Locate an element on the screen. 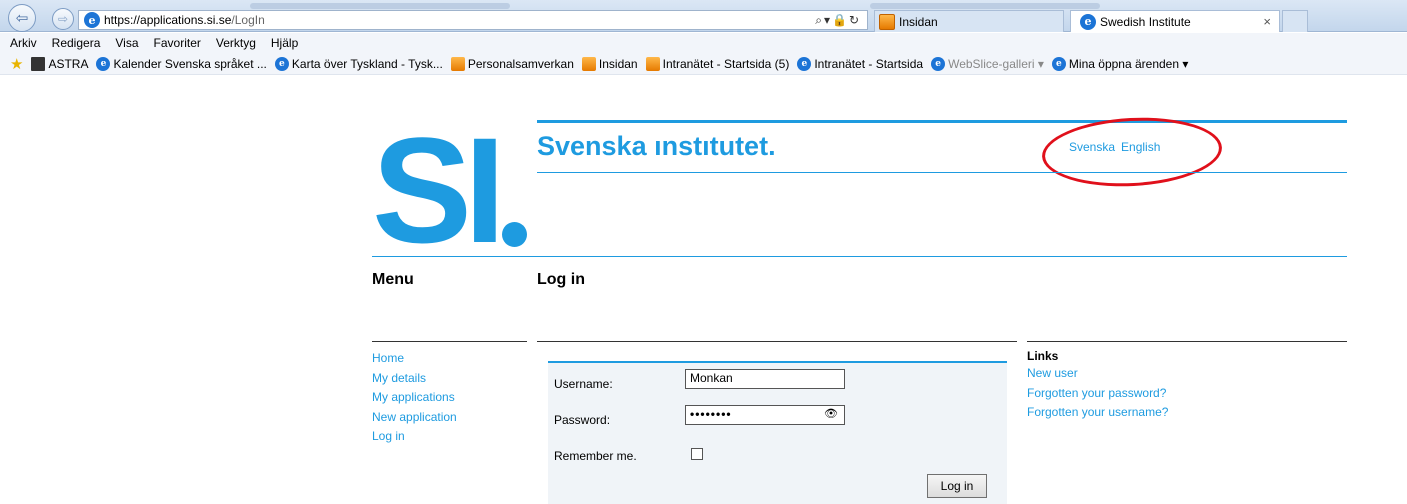 The height and width of the screenshot is (504, 1407). logo-dot is located at coordinates (514, 234).